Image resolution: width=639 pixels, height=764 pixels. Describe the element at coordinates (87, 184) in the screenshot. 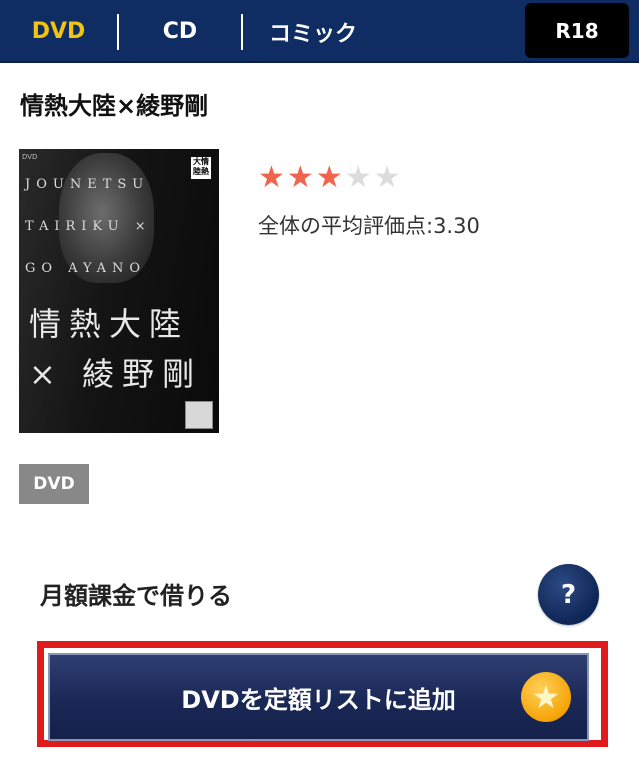

I see `cover-english-line: JOUNETSU` at that location.